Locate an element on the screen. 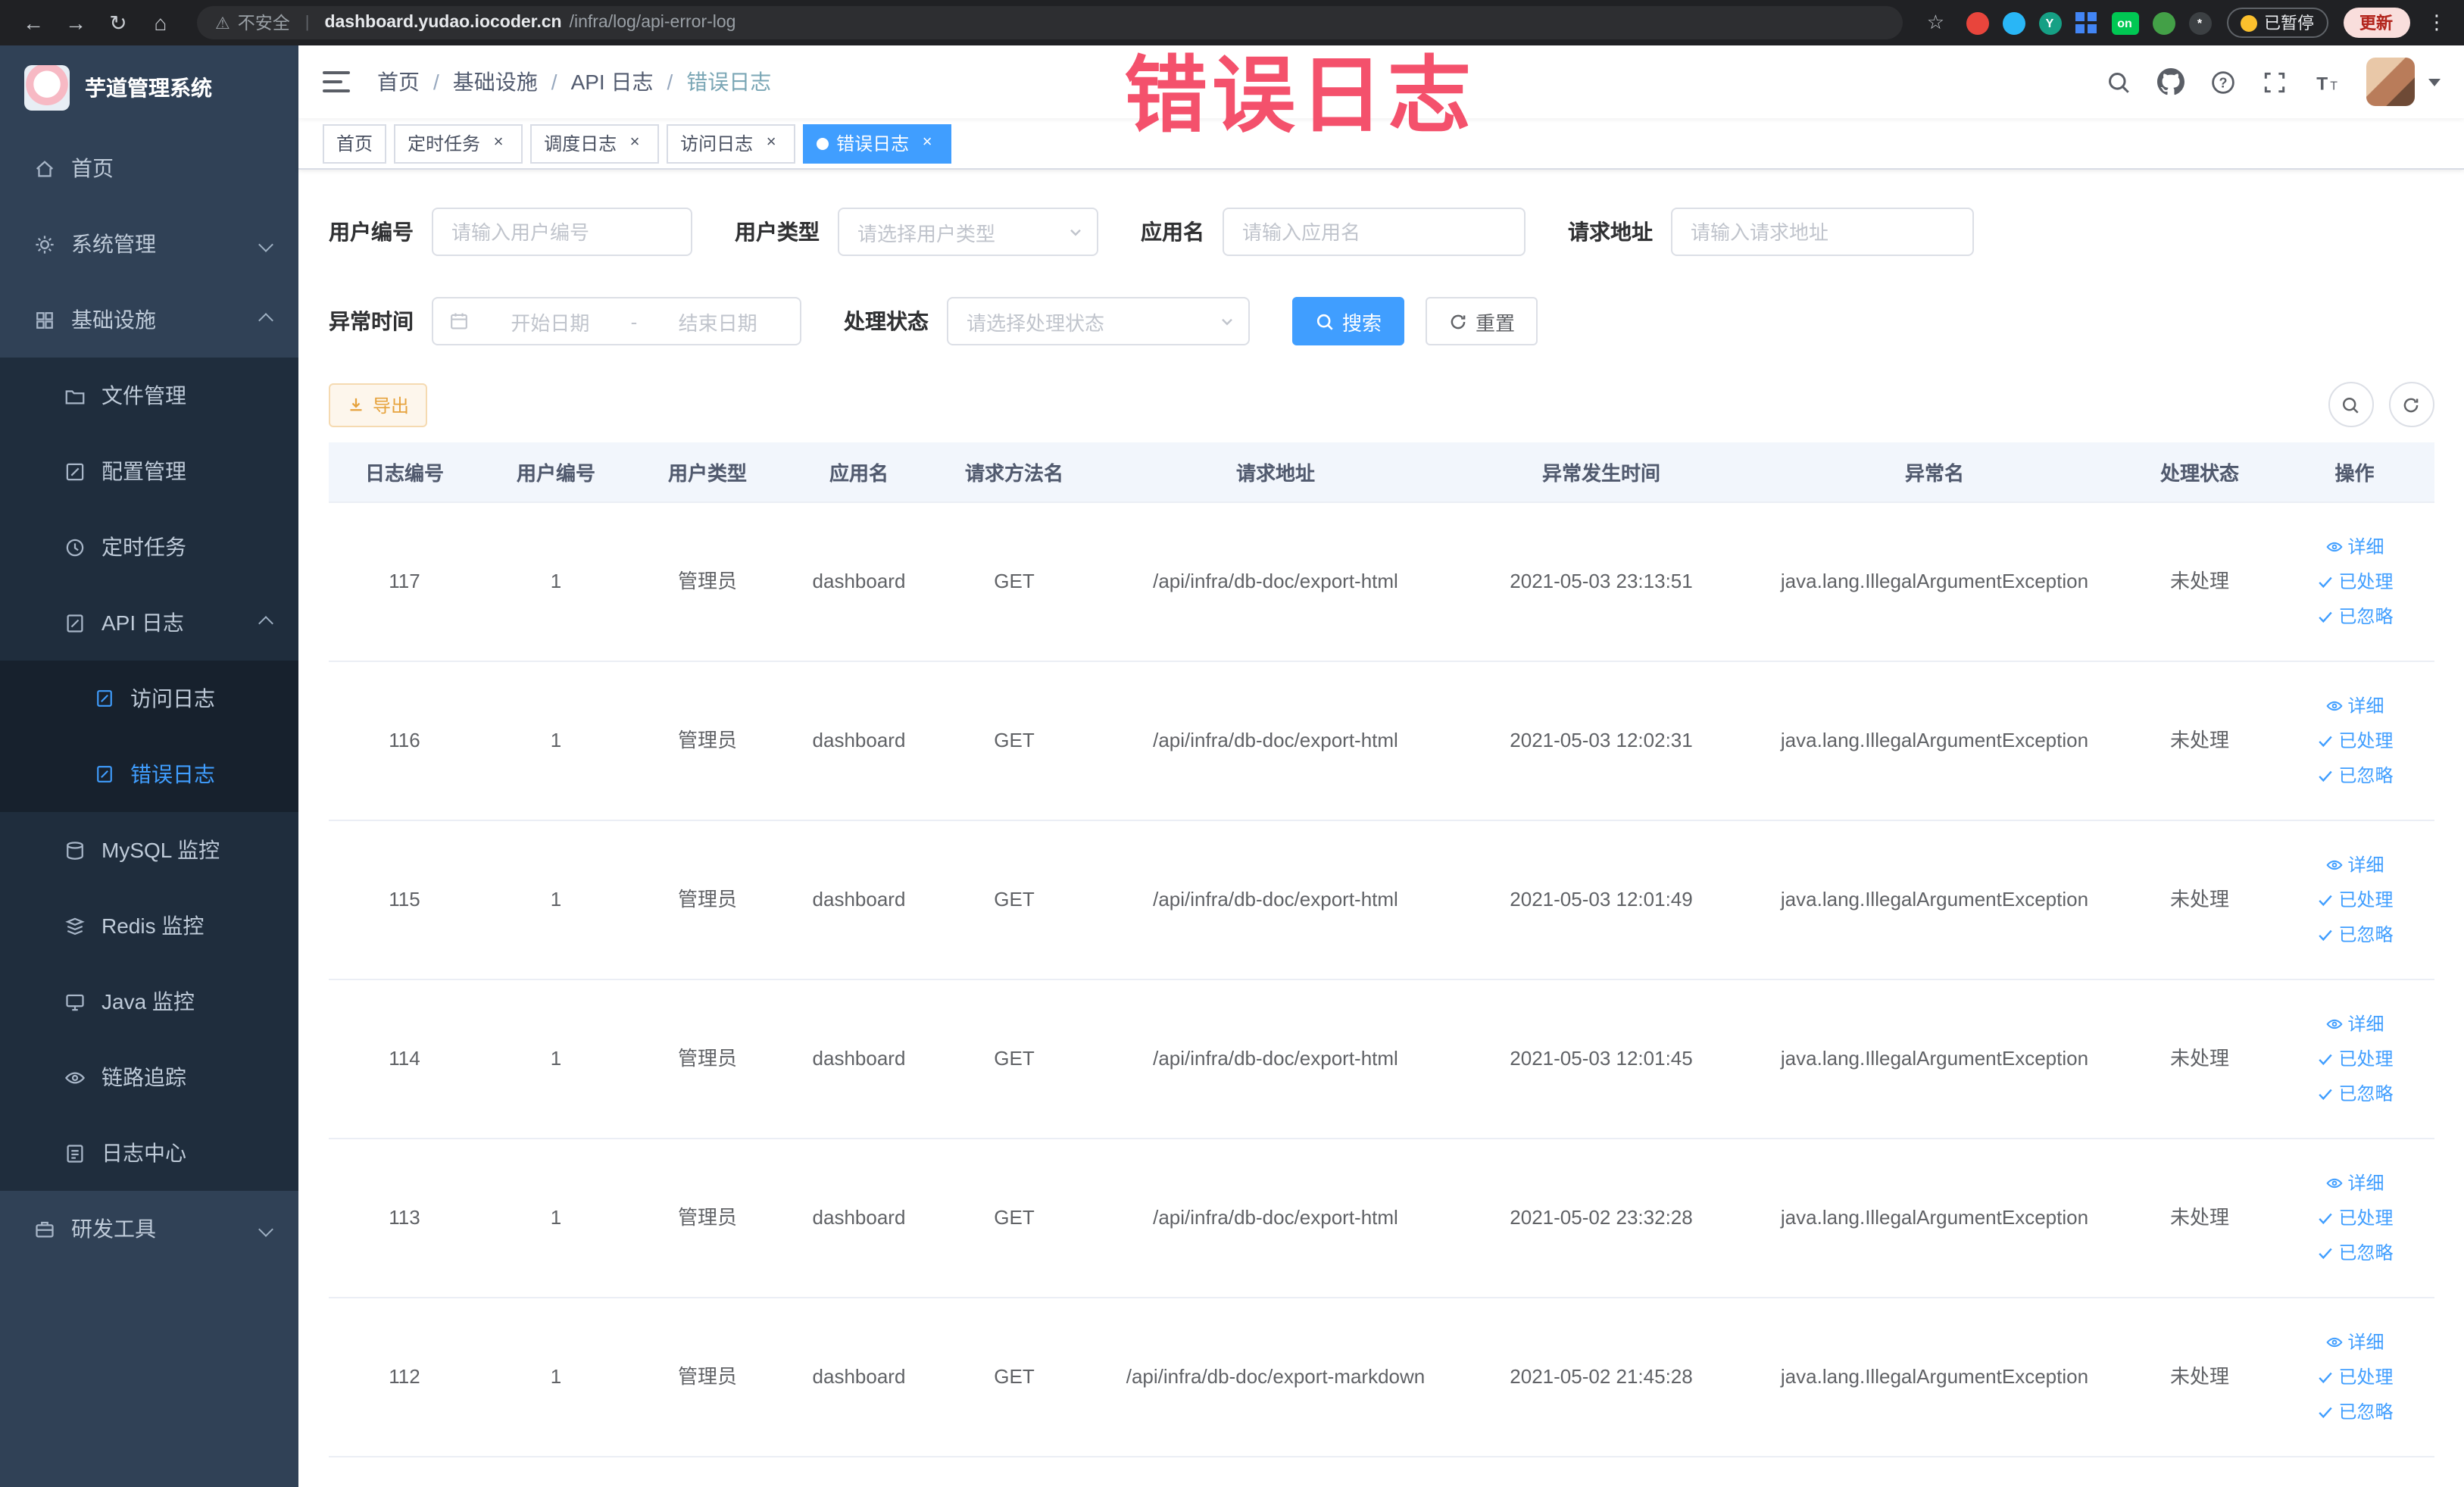 This screenshot has height=1487, width=2464. cell-app-name: dashboard is located at coordinates (859, 1058).